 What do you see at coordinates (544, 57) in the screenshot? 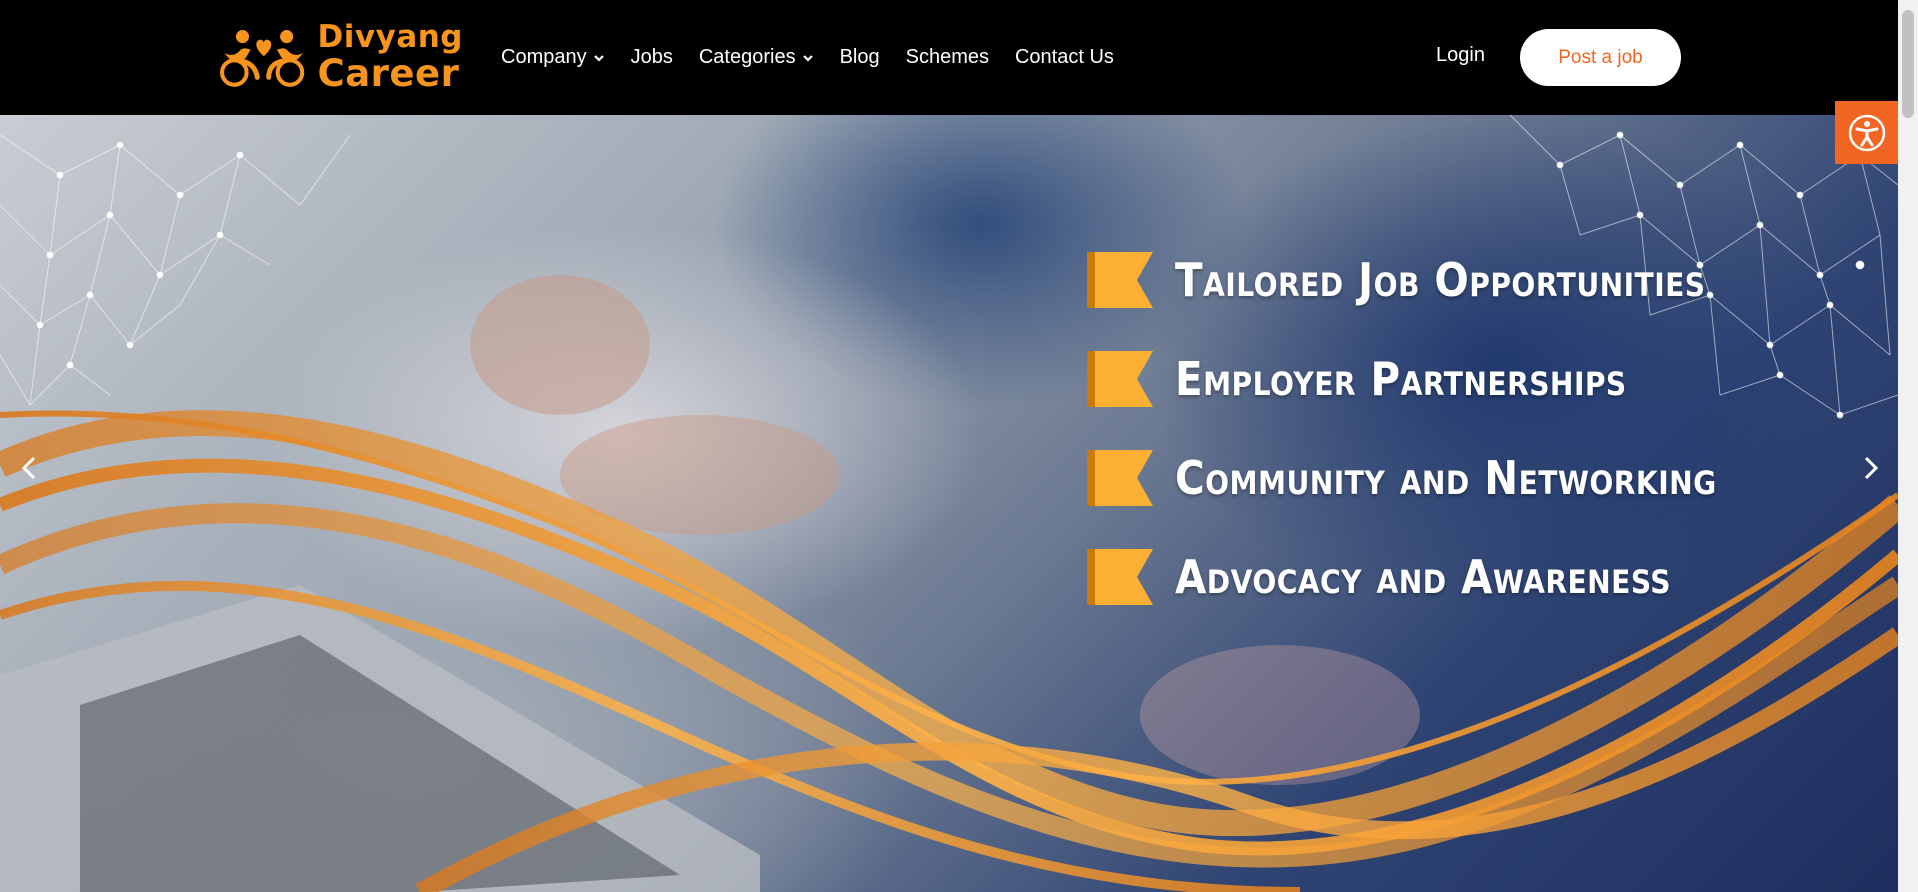
I see `nav-item-label: Company` at bounding box center [544, 57].